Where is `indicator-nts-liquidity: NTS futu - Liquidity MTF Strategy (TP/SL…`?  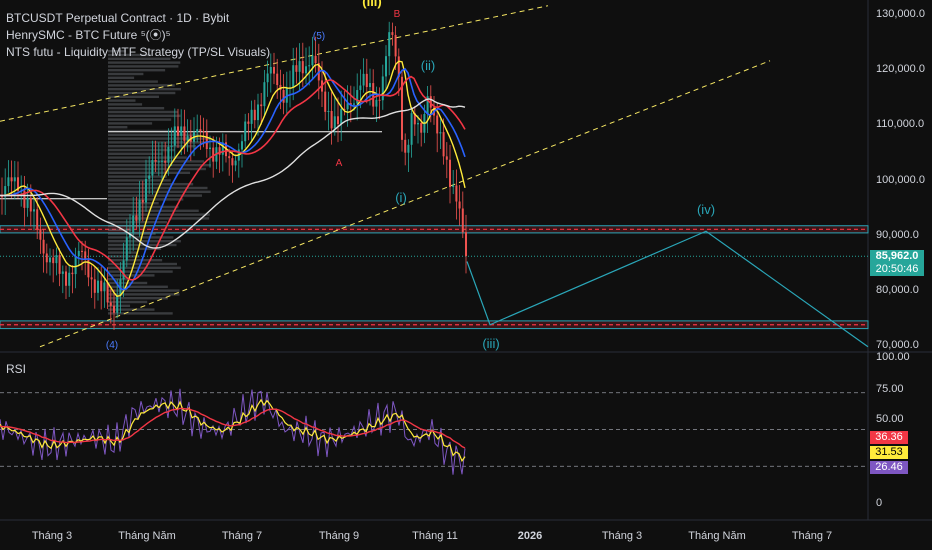
indicator-nts-liquidity: NTS futu - Liquidity MTF Strategy (TP/SL… is located at coordinates (138, 52).